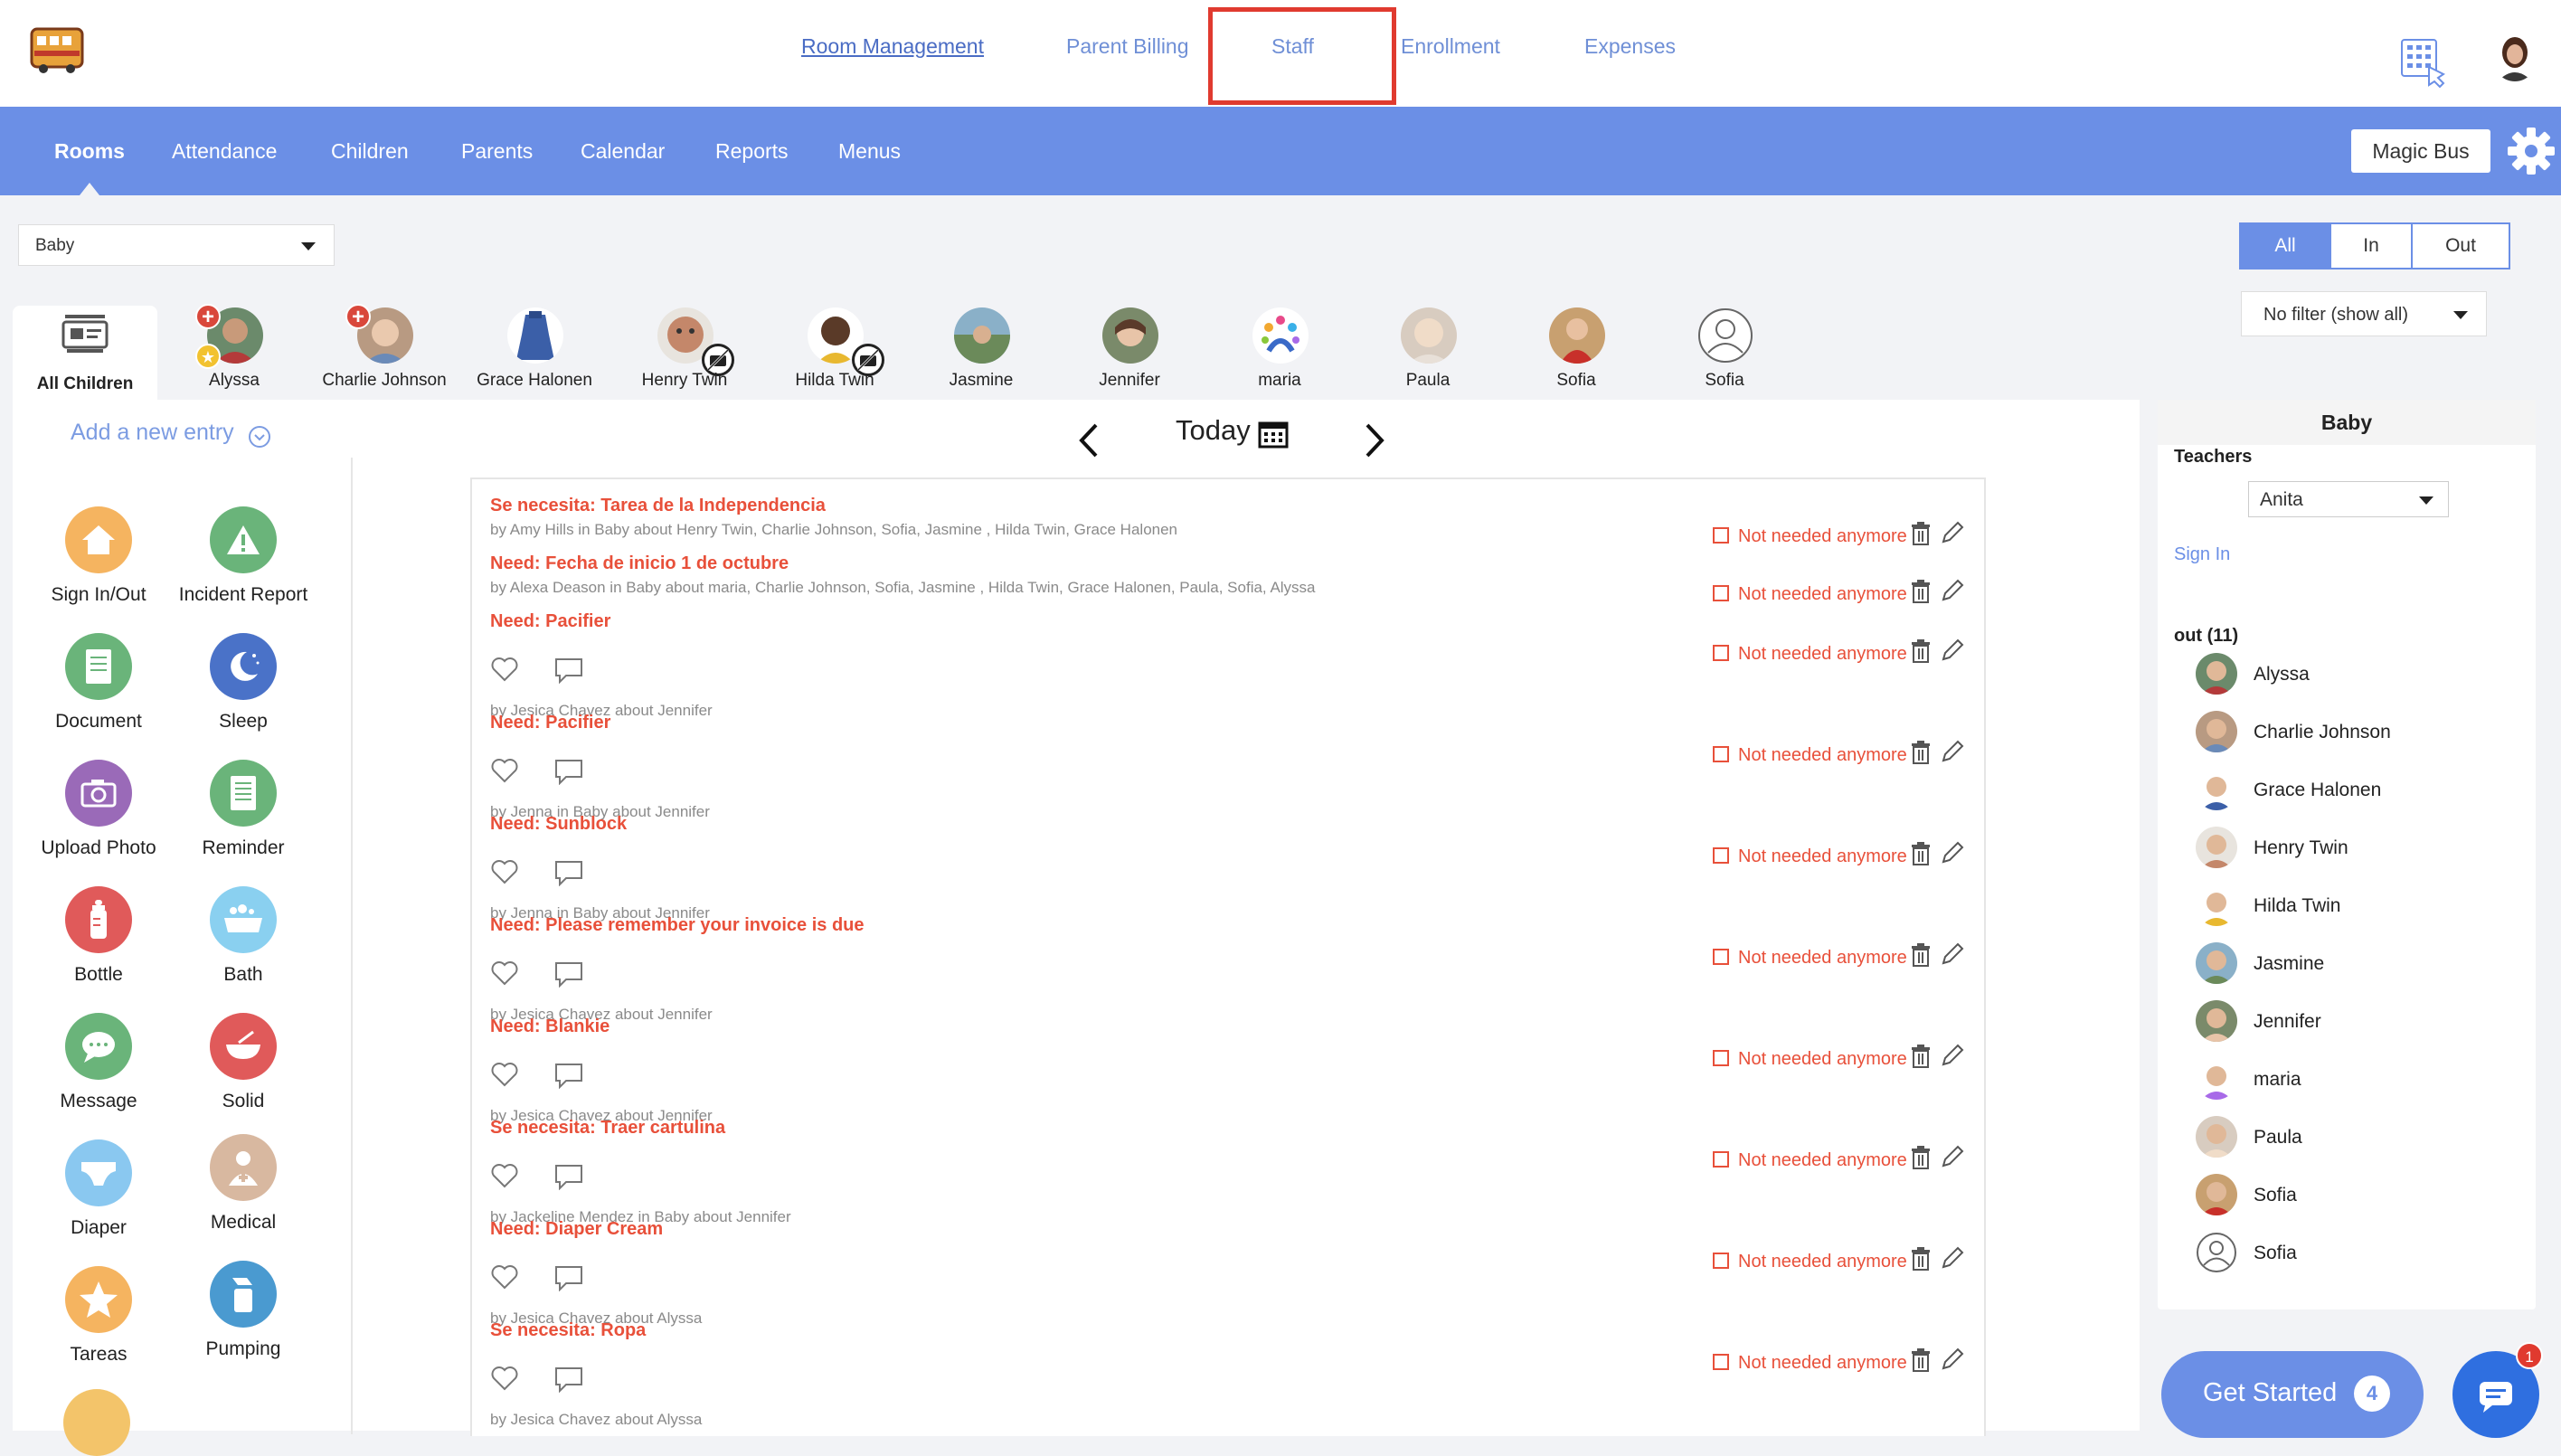 This screenshot has width=2561, height=1456. What do you see at coordinates (176, 245) in the screenshot?
I see `room-select: Baby` at bounding box center [176, 245].